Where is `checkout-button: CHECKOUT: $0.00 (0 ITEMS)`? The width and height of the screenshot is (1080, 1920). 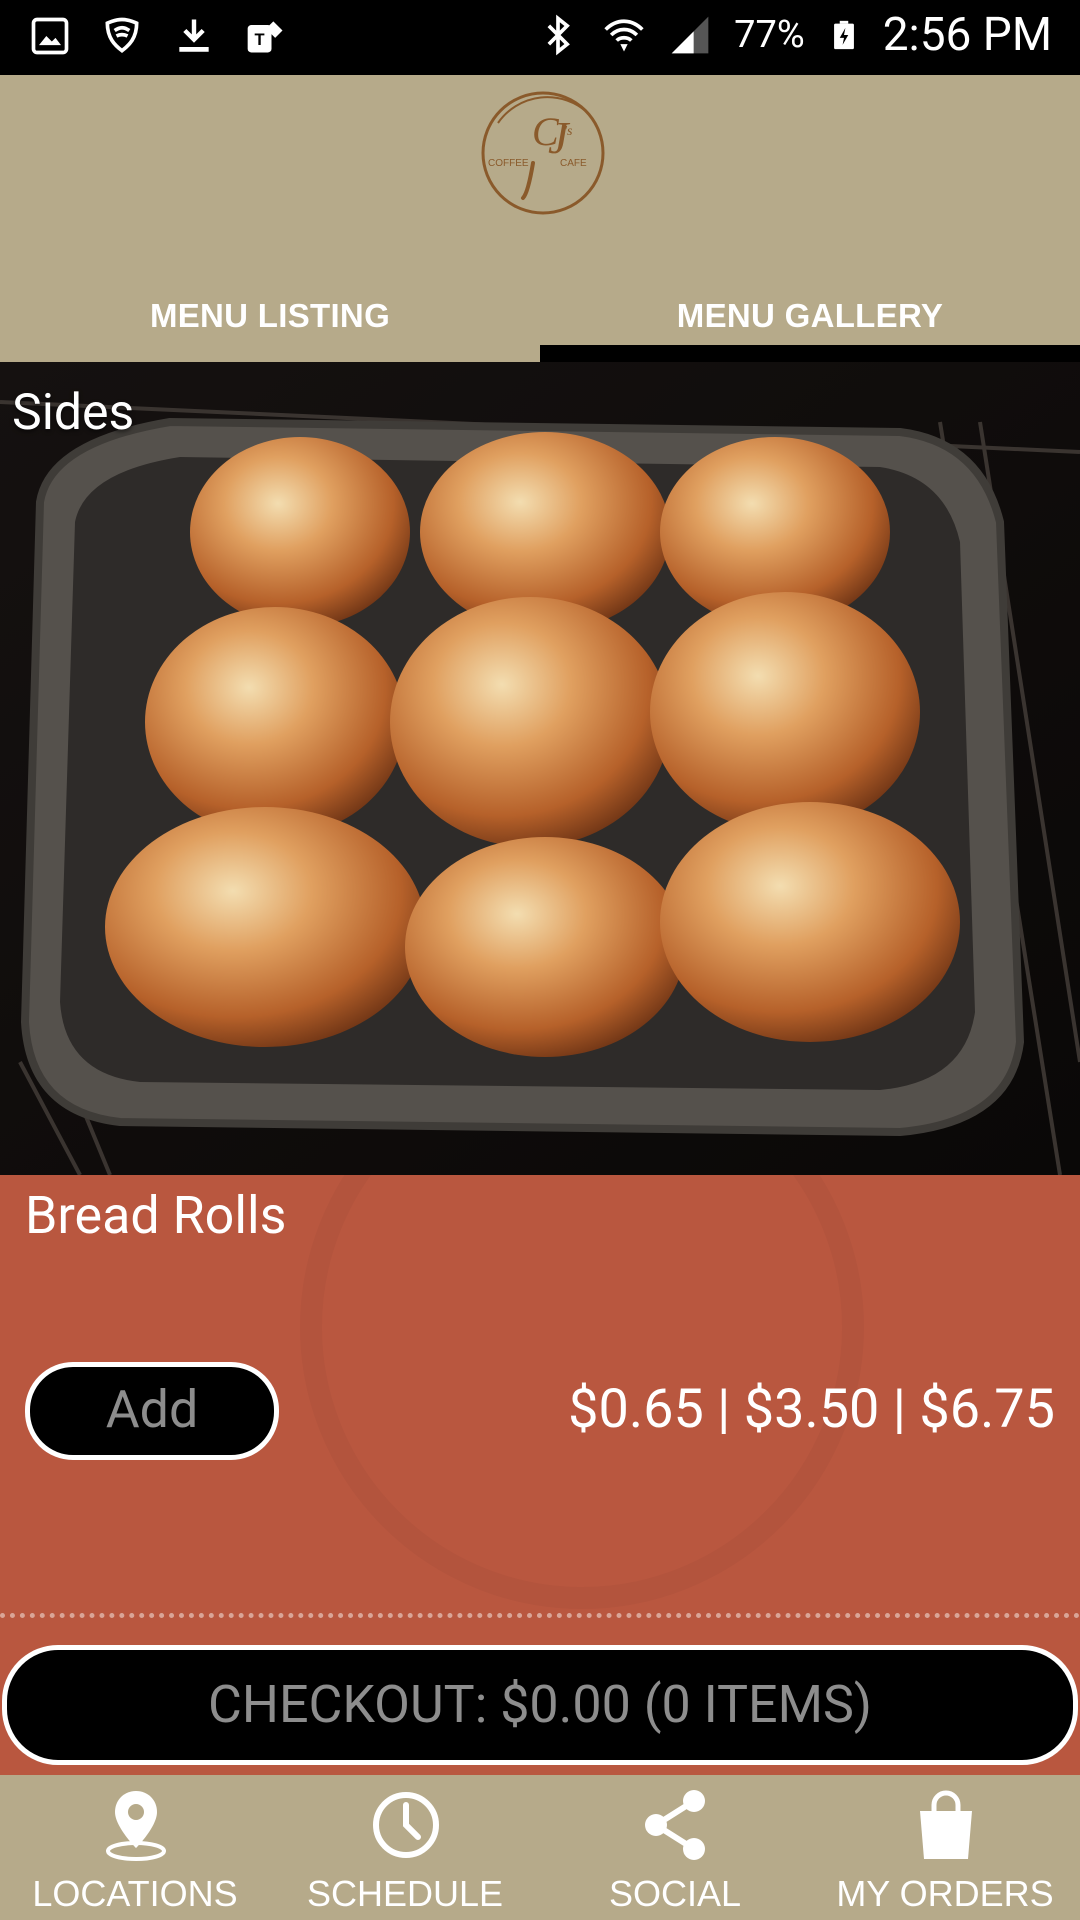
checkout-button: CHECKOUT: $0.00 (0 ITEMS) is located at coordinates (540, 1705).